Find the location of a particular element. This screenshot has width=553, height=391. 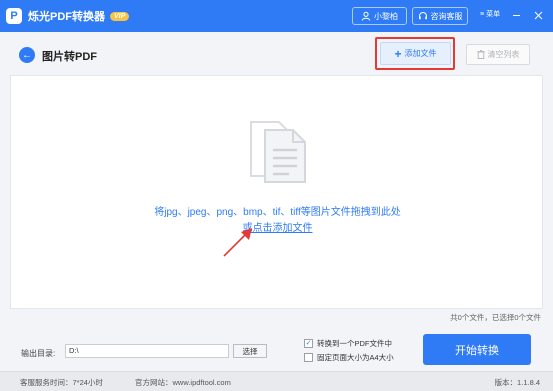

documents-icon is located at coordinates (278, 152).